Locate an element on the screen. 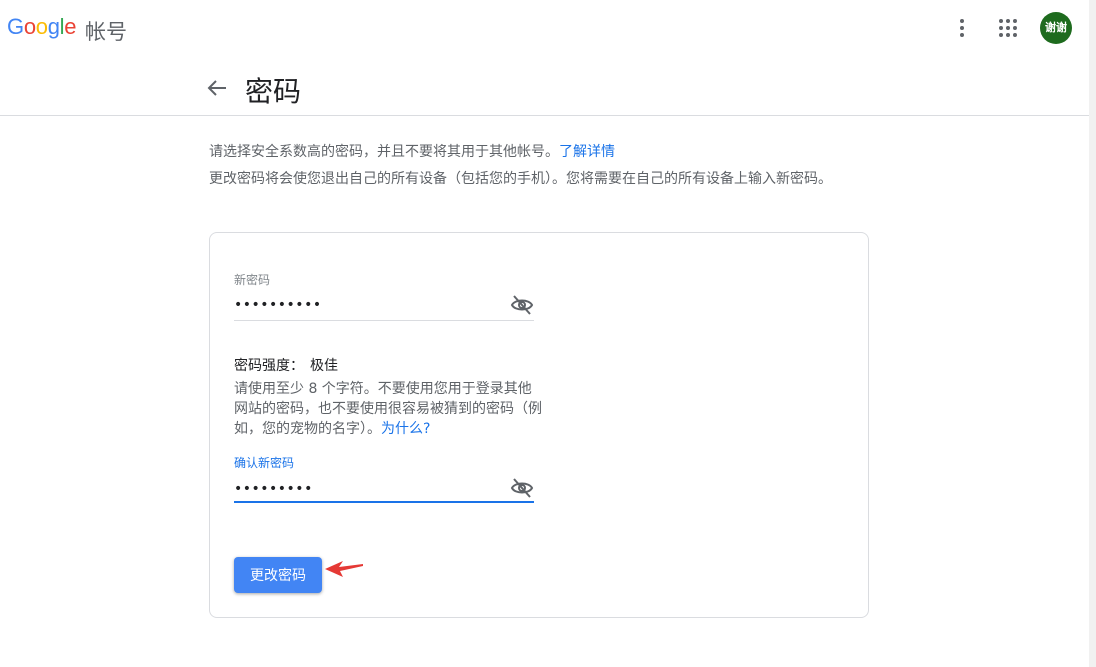 The height and width of the screenshot is (667, 1096). strength-line: 密码强度： 极佳 is located at coordinates (286, 365).